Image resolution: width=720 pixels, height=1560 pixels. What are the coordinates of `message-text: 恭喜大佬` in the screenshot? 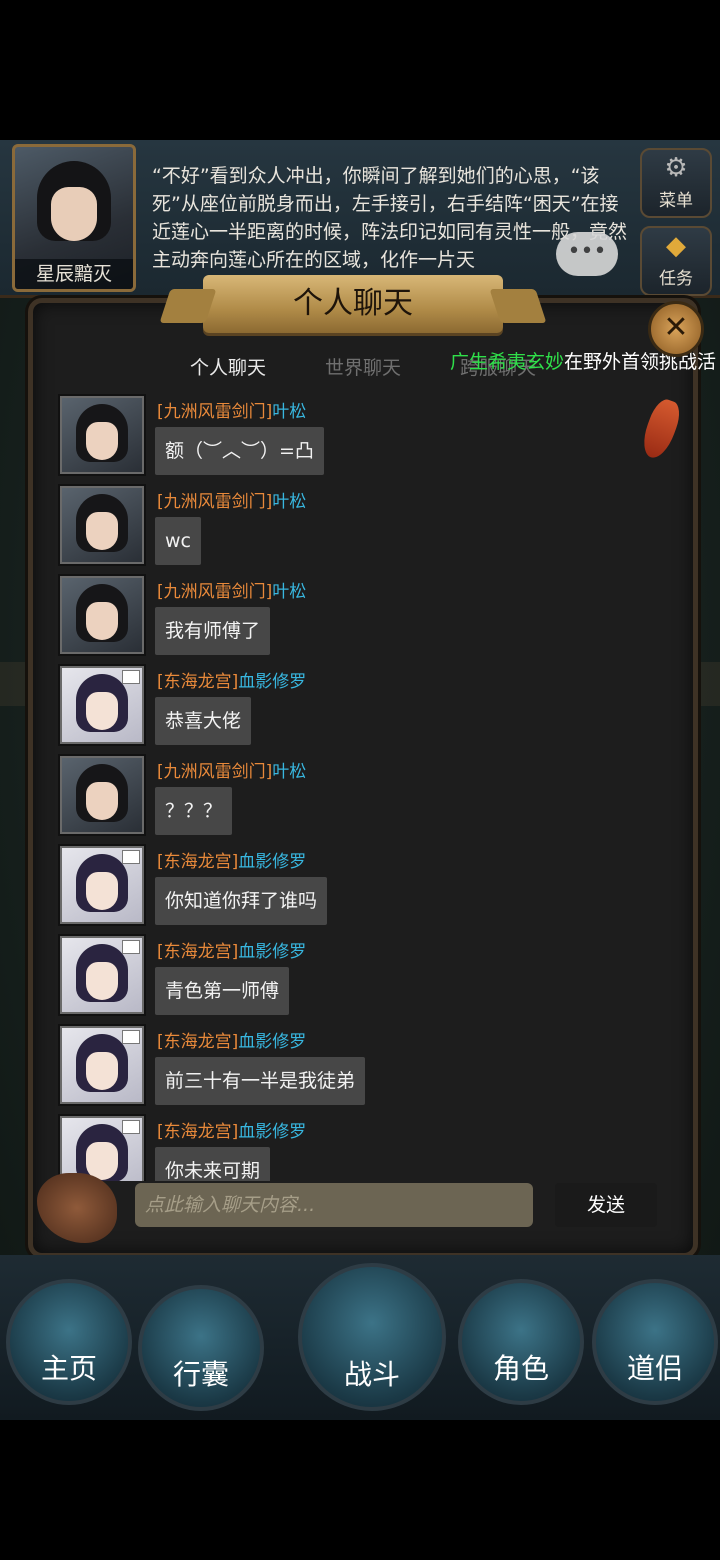 It's located at (203, 721).